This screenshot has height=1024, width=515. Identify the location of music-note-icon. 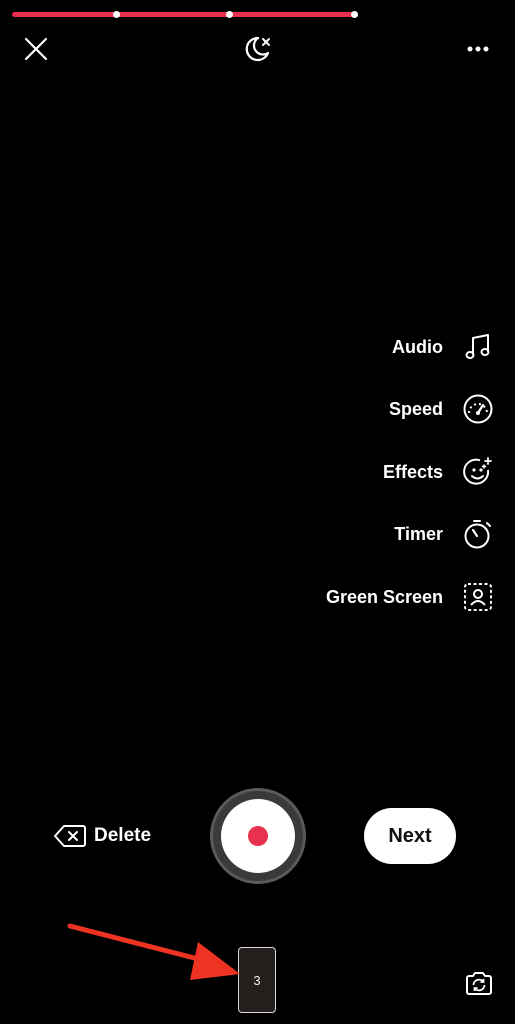
(478, 347).